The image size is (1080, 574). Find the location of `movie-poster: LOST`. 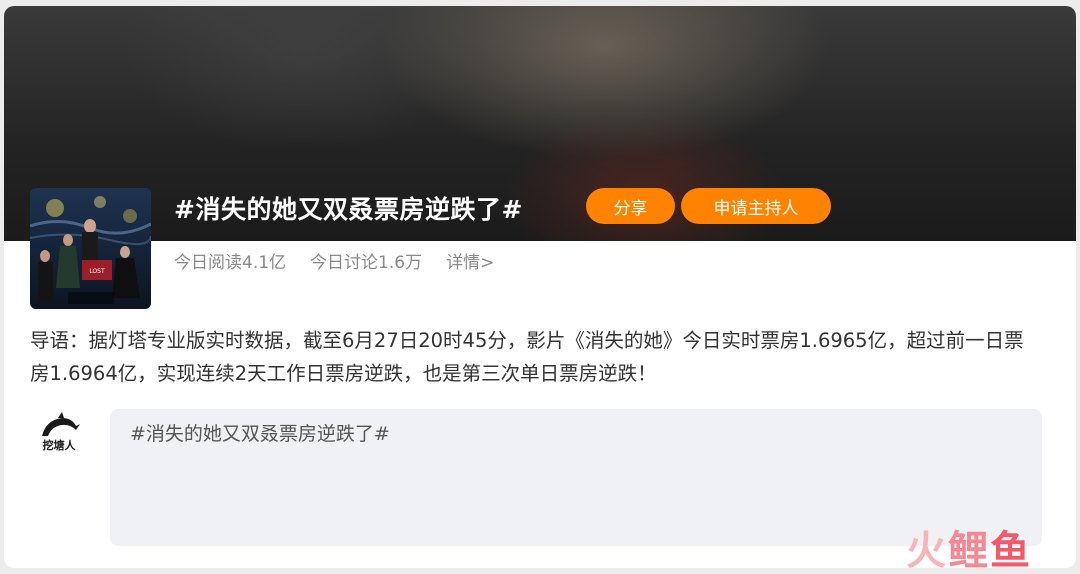

movie-poster: LOST is located at coordinates (90, 248).